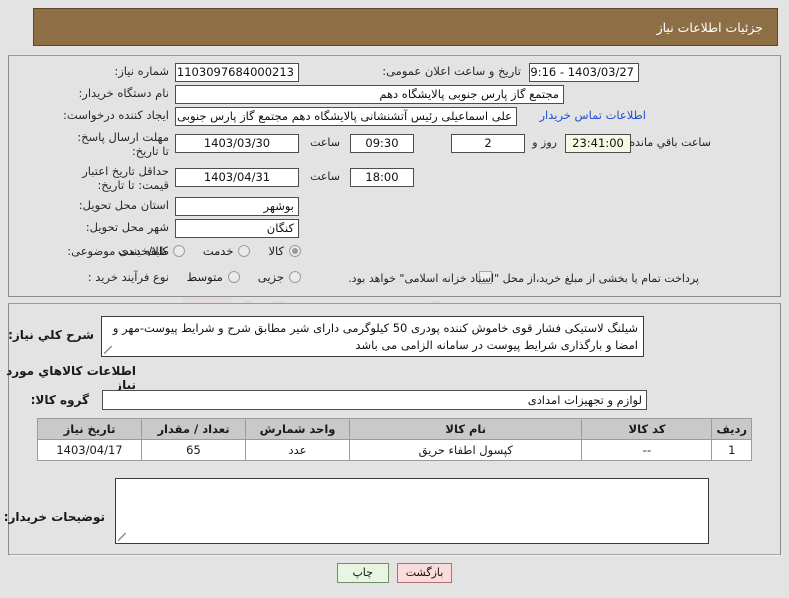 Image resolution: width=789 pixels, height=598 pixels. I want to click on row-buyer-org: نام دستگاه خریدار:, so click(123, 93).